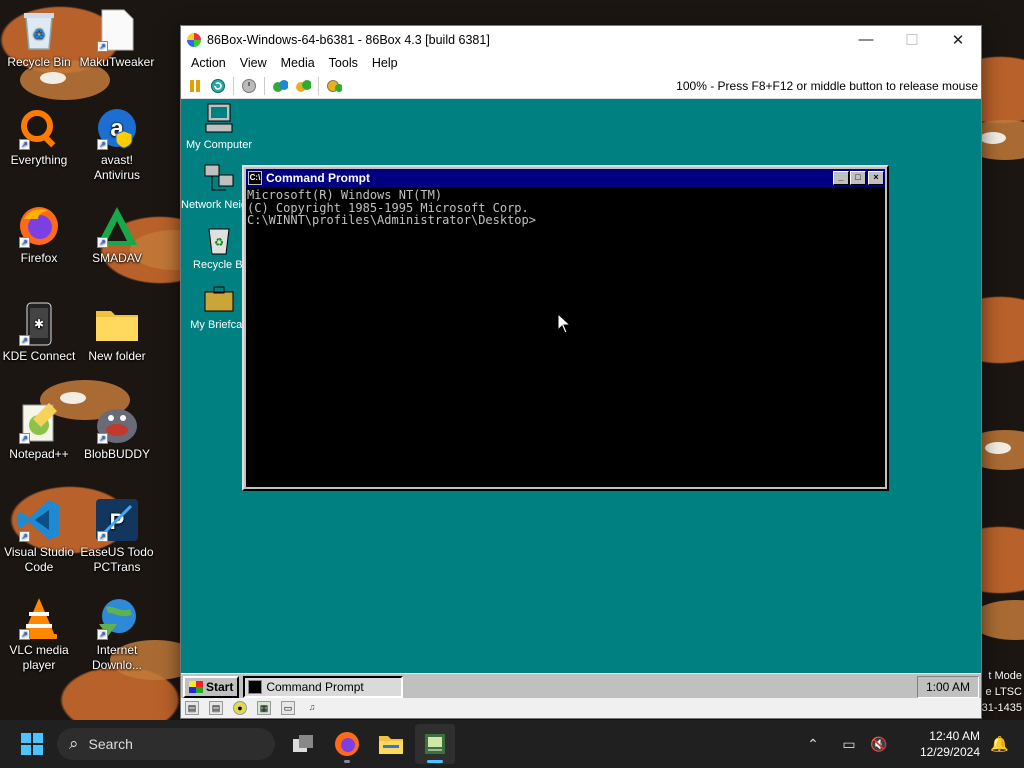  Describe the element at coordinates (39, 128) in the screenshot. I see `everything-search-icon: ↗` at that location.